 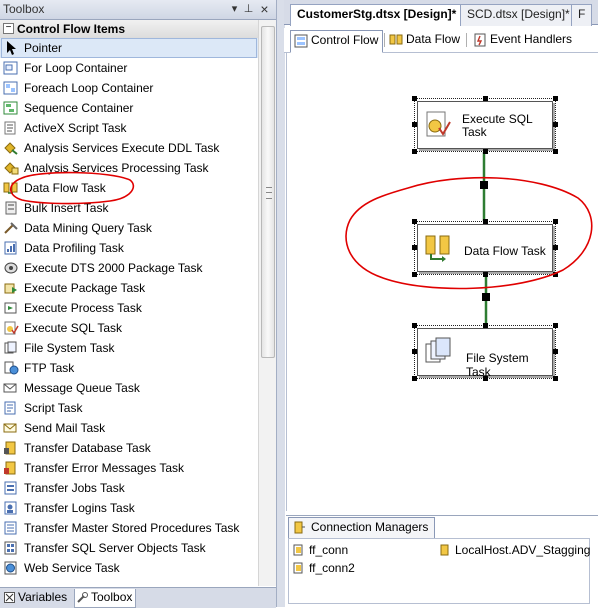 What do you see at coordinates (438, 350) in the screenshot?
I see `file-system-task-icon` at bounding box center [438, 350].